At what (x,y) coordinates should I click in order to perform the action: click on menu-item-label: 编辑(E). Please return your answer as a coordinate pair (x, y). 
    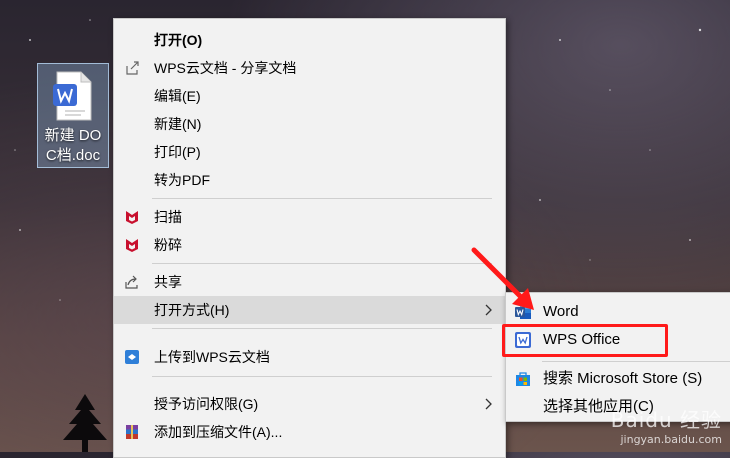
    Looking at the image, I should click on (177, 96).